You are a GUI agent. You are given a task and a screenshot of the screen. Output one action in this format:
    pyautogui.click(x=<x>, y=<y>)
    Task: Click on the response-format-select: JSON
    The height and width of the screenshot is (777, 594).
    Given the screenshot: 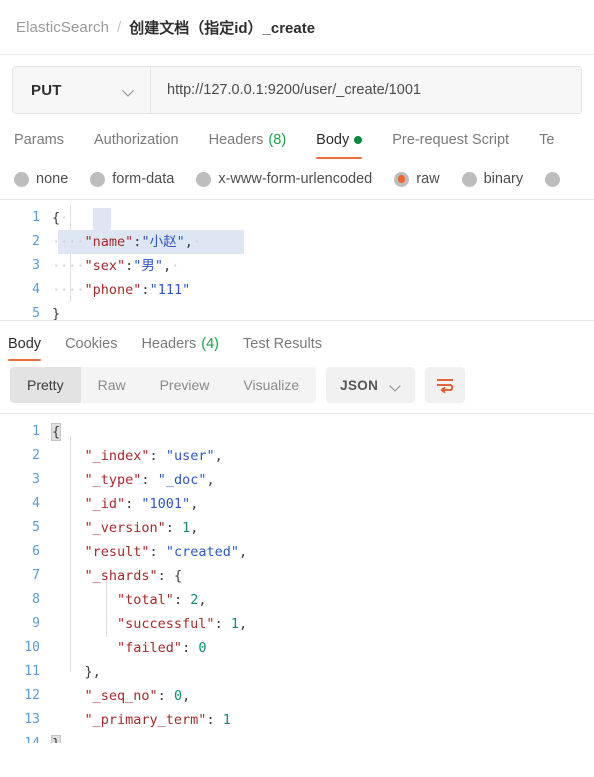 What is the action you would take?
    pyautogui.click(x=371, y=385)
    